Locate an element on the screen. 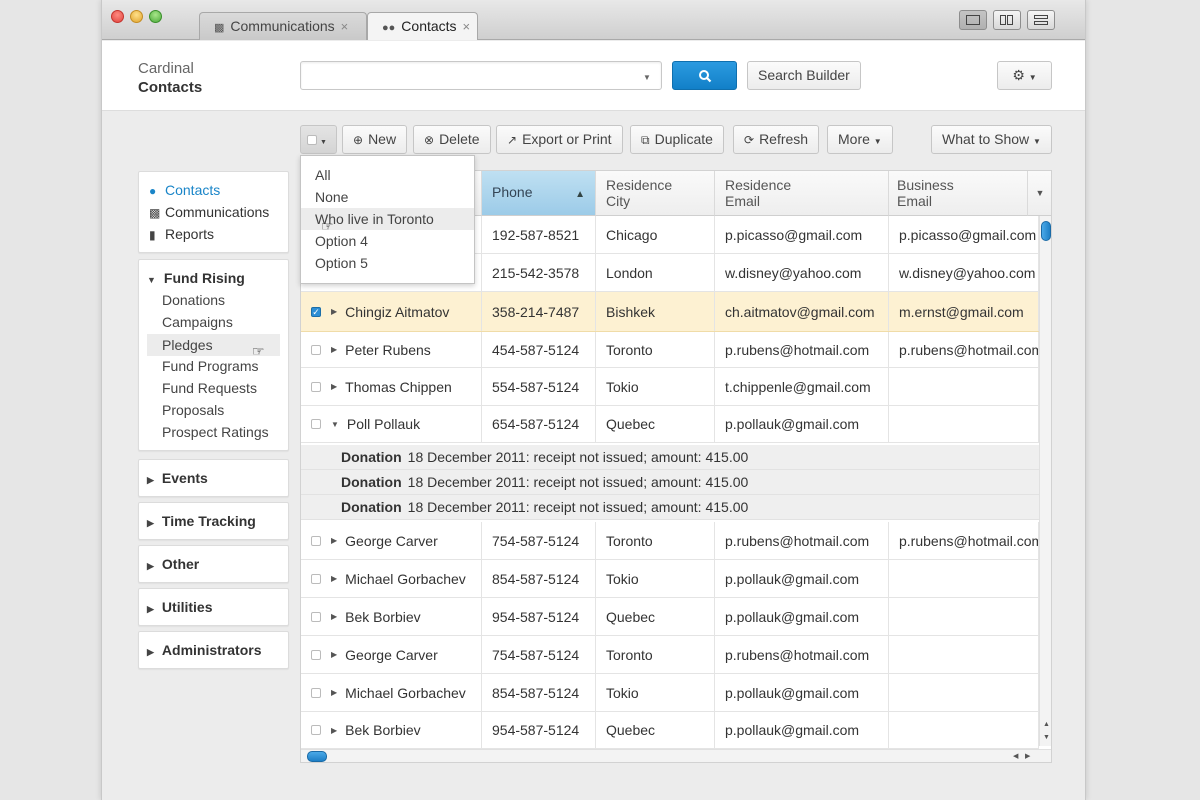 This screenshot has width=1200, height=800. column-menu-button: ▼ is located at coordinates (1039, 193).